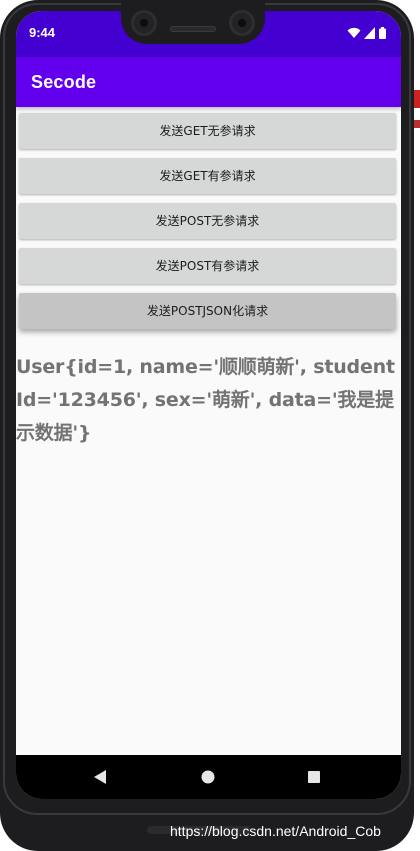 This screenshot has height=851, width=420. I want to click on home-button, so click(208, 777).